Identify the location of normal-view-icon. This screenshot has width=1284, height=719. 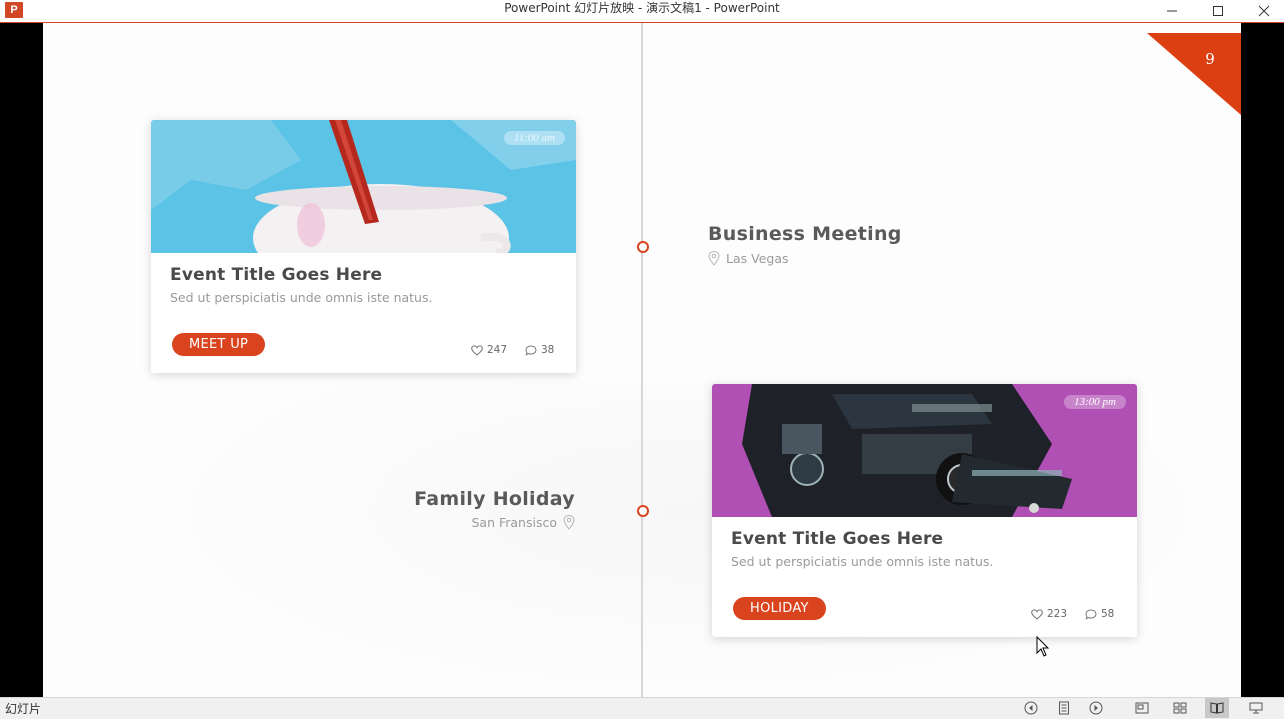
(1142, 708).